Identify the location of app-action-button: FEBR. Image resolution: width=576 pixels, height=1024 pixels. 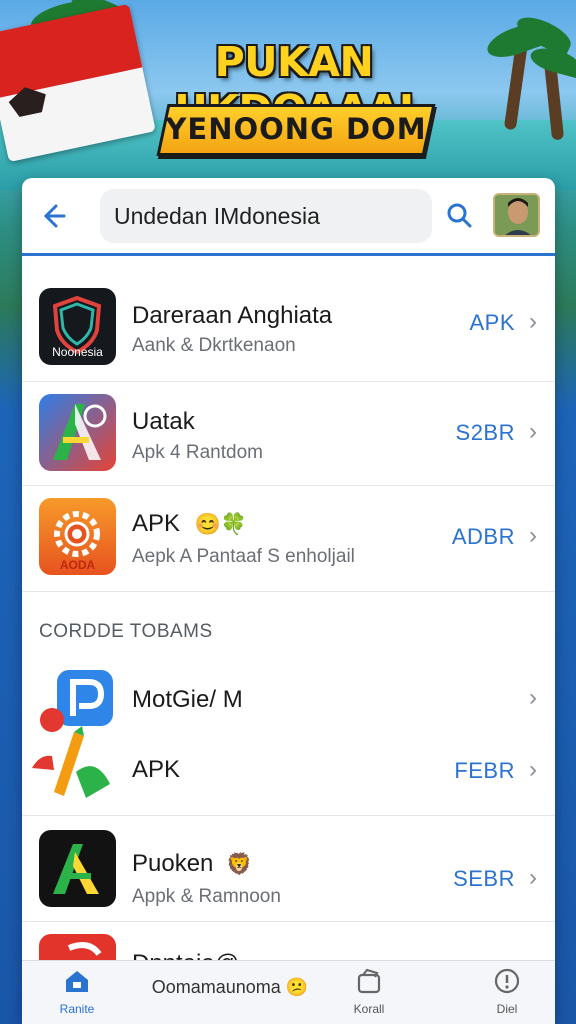
(484, 771).